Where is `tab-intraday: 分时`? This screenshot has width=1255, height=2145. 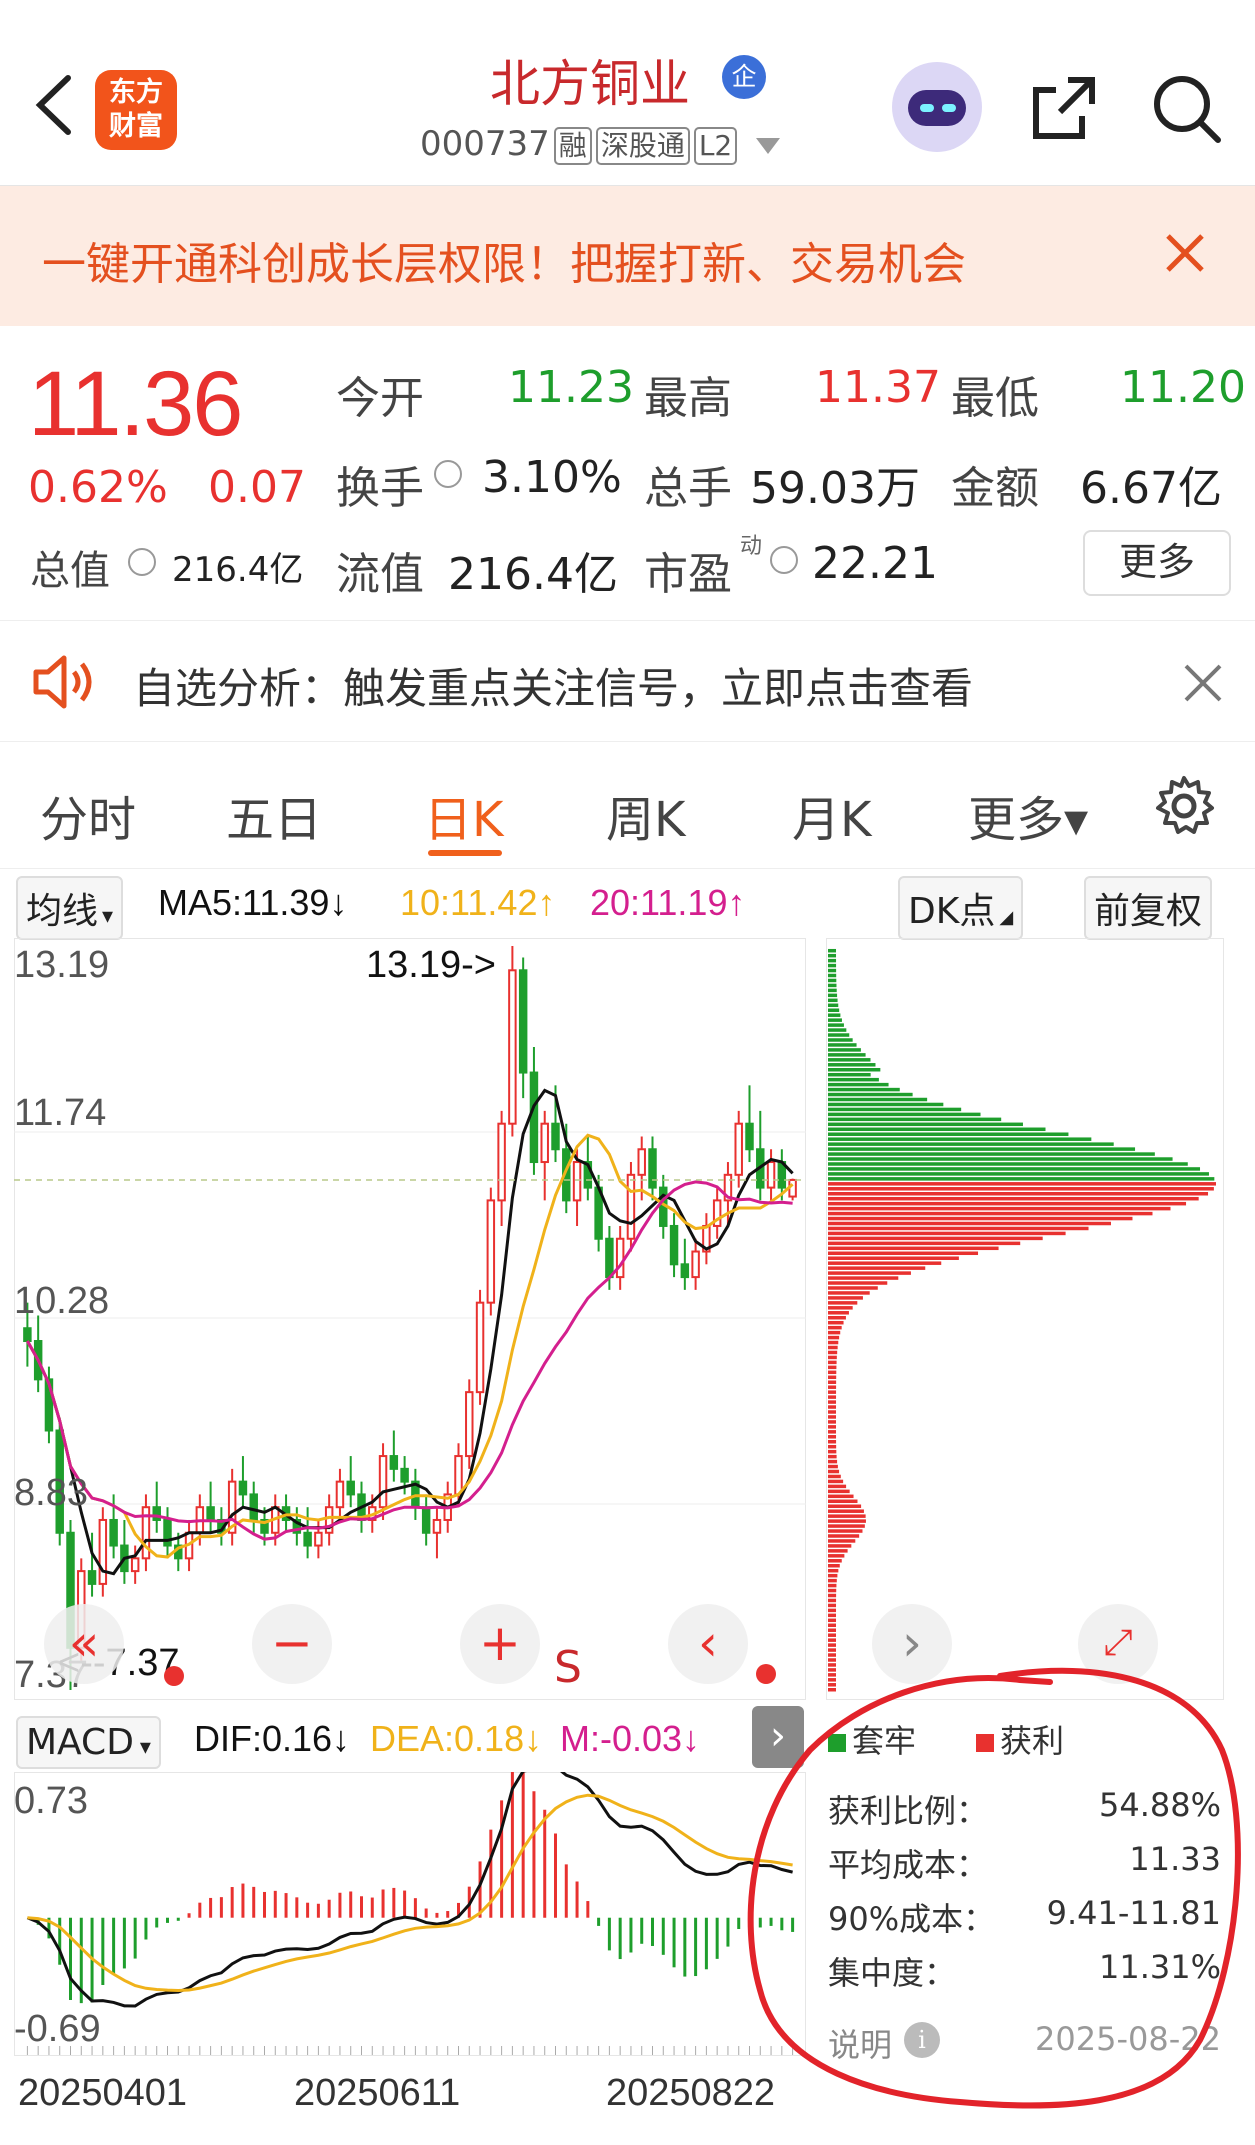 tab-intraday: 分时 is located at coordinates (88, 815).